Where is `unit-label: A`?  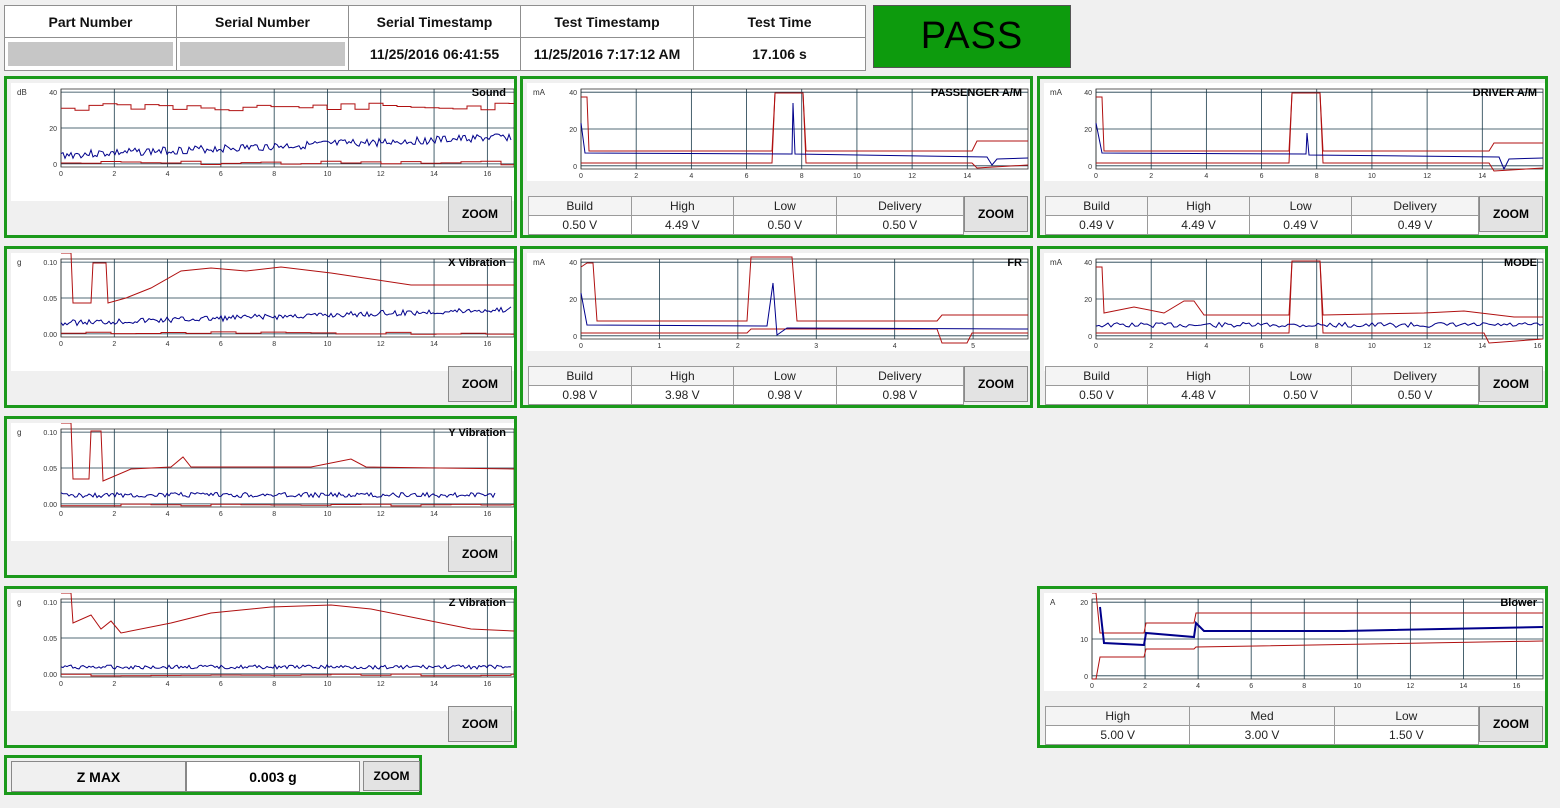
unit-label: A is located at coordinates (1053, 602).